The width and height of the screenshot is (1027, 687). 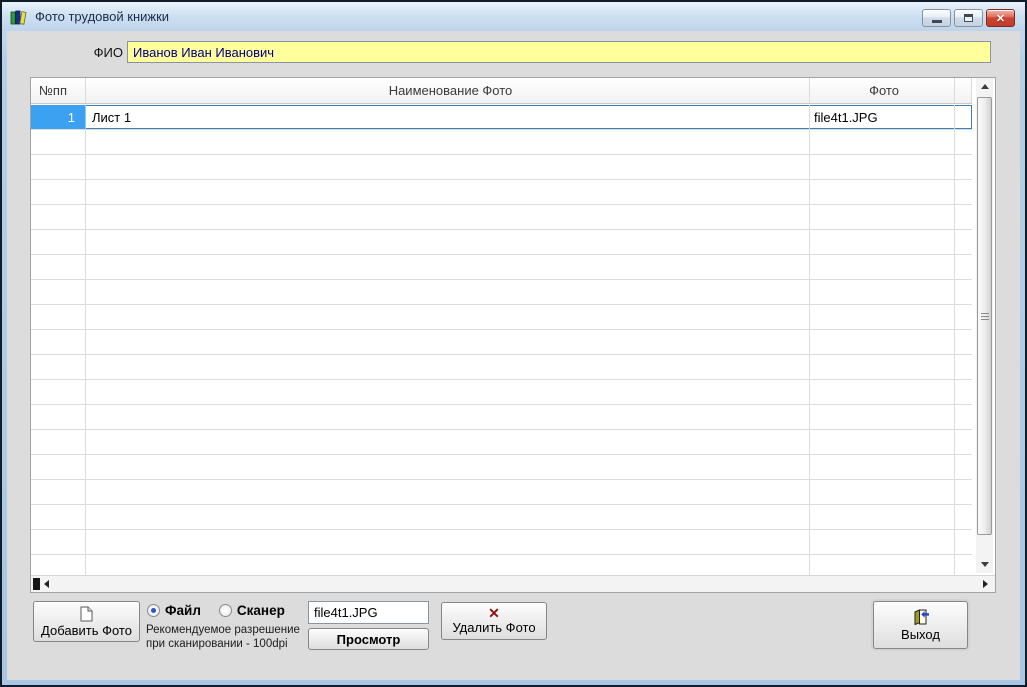 What do you see at coordinates (86, 621) in the screenshot?
I see `add-photo-button: Добавить Фото` at bounding box center [86, 621].